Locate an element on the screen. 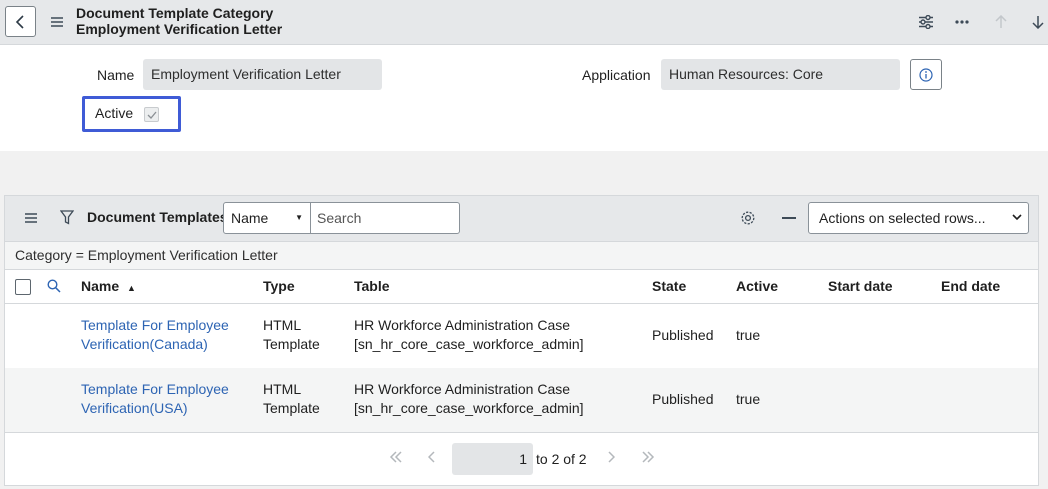  row-name-link: Template For Employee Verification(USA) is located at coordinates (155, 399).